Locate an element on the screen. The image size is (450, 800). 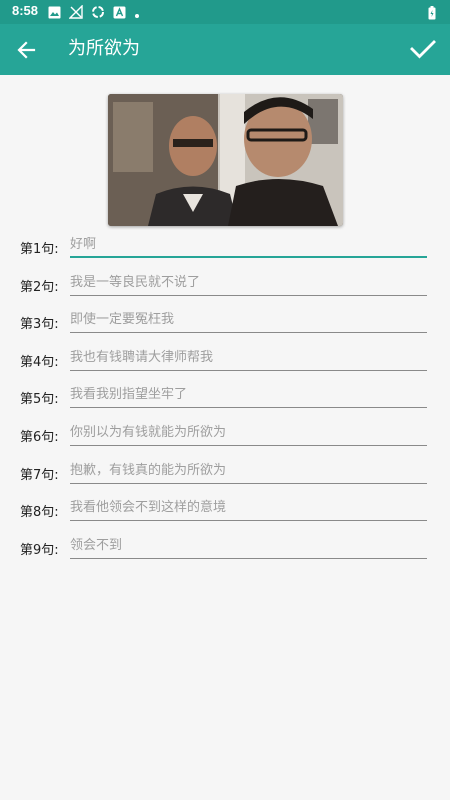
sentence-row: 第5句: is located at coordinates (225, 397).